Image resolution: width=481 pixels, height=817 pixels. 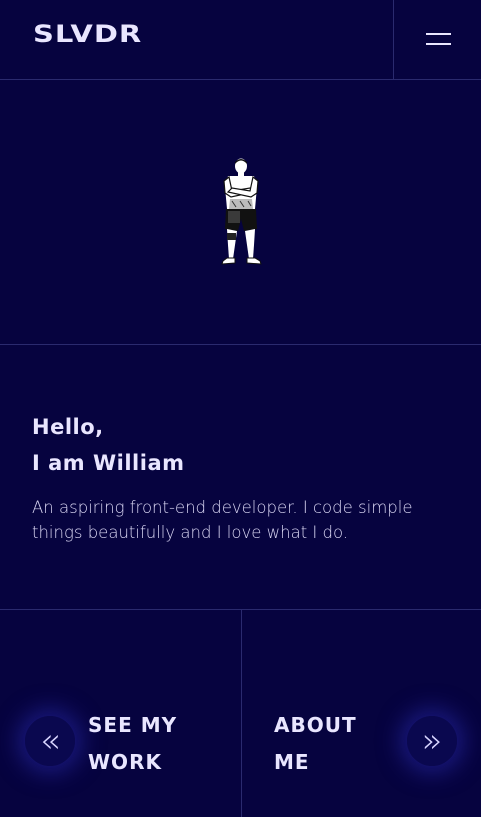 I want to click on greeting-line-2: I am William, so click(x=108, y=463).